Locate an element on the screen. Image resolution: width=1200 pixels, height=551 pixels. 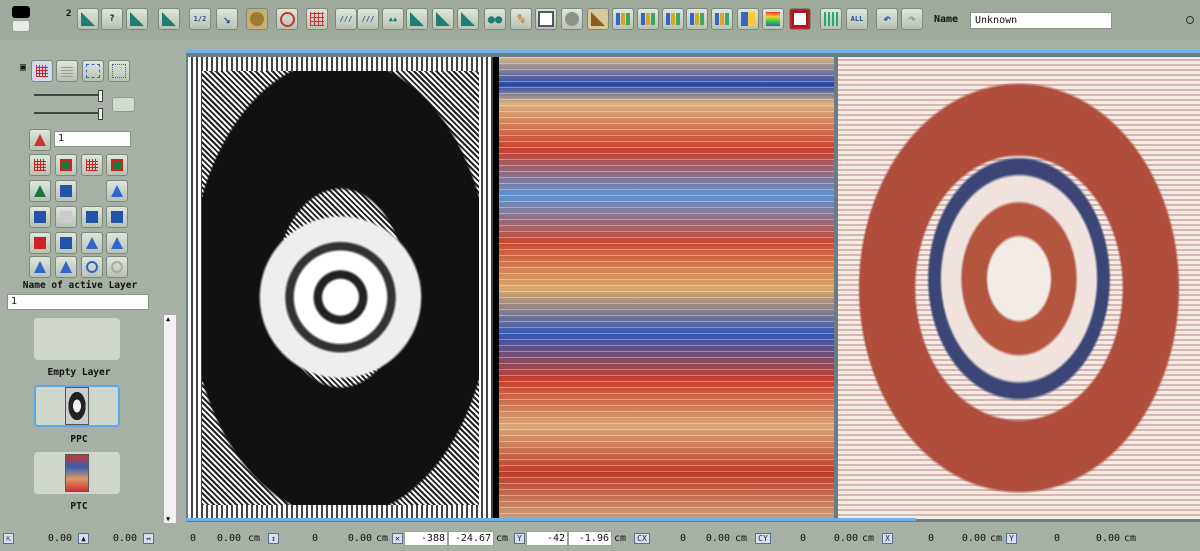
stack-layer-icon is located at coordinates (66, 267).